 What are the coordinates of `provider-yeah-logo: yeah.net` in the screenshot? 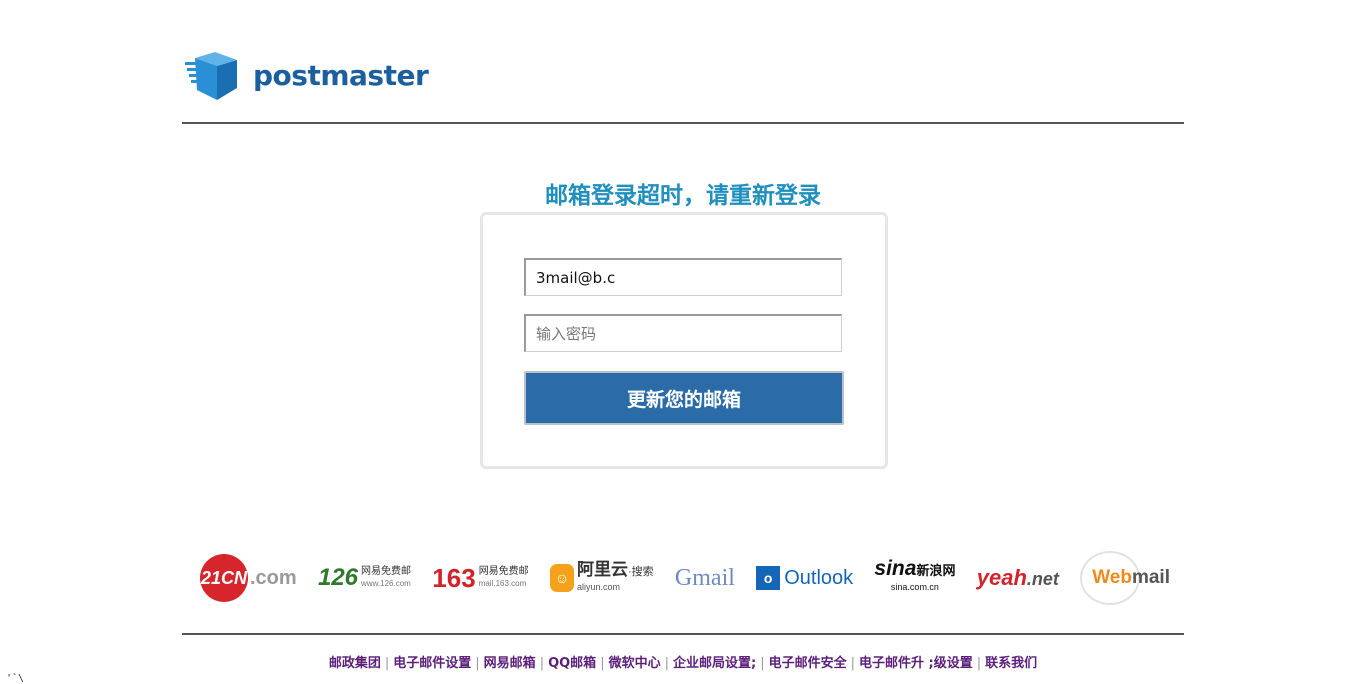 It's located at (1018, 578).